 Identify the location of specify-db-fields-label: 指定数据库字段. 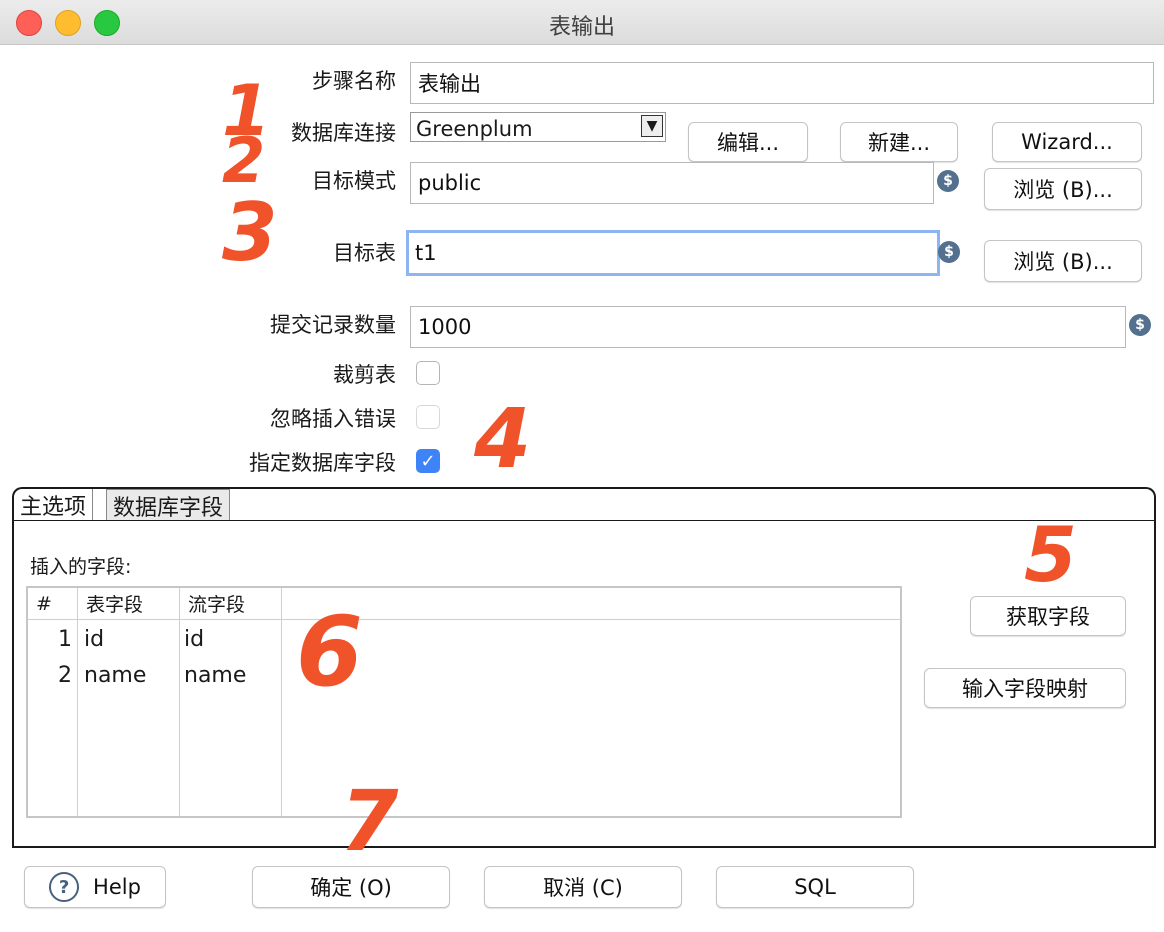
(322, 463).